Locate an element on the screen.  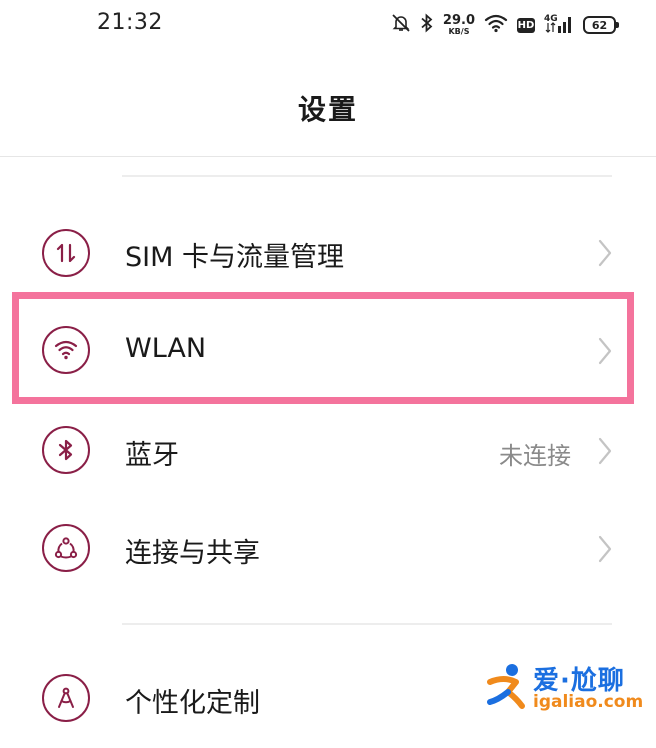
menu-item-sim-data: SIM 卡与流量管理 is located at coordinates (328, 253).